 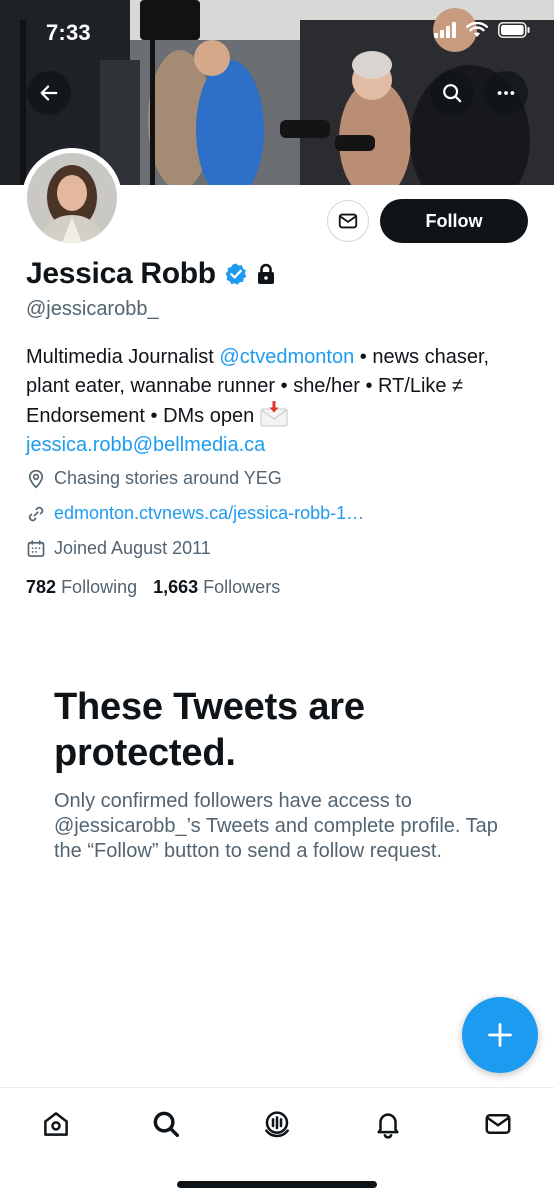 I want to click on nav-messages, so click(x=498, y=1124).